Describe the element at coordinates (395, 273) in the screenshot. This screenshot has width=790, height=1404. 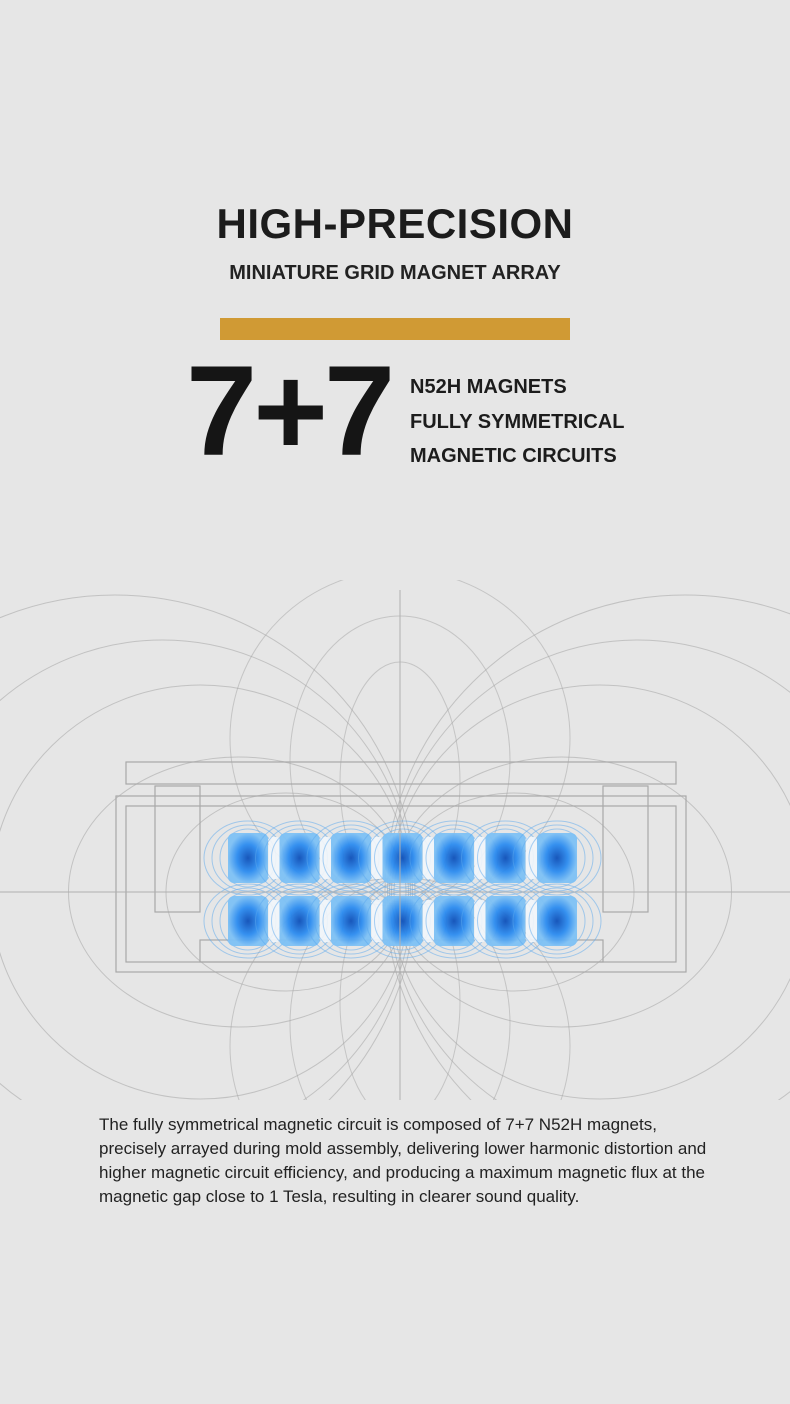
I see `page-subtitle: MINIATURE GRID MAGNET ARRAY` at that location.